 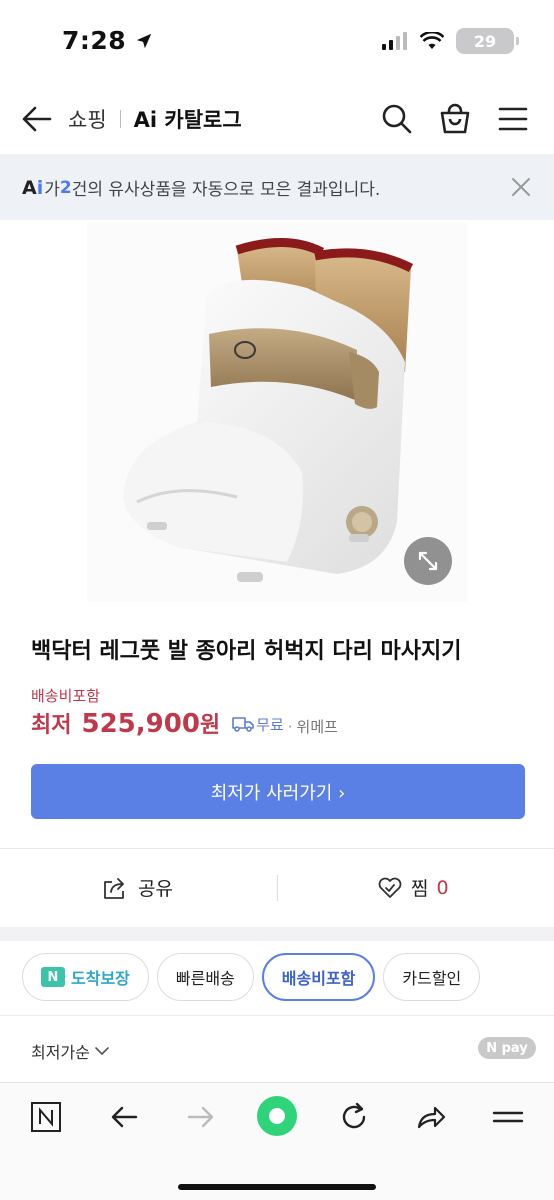 I want to click on filter-chip-label: 배송비포함, so click(x=318, y=978).